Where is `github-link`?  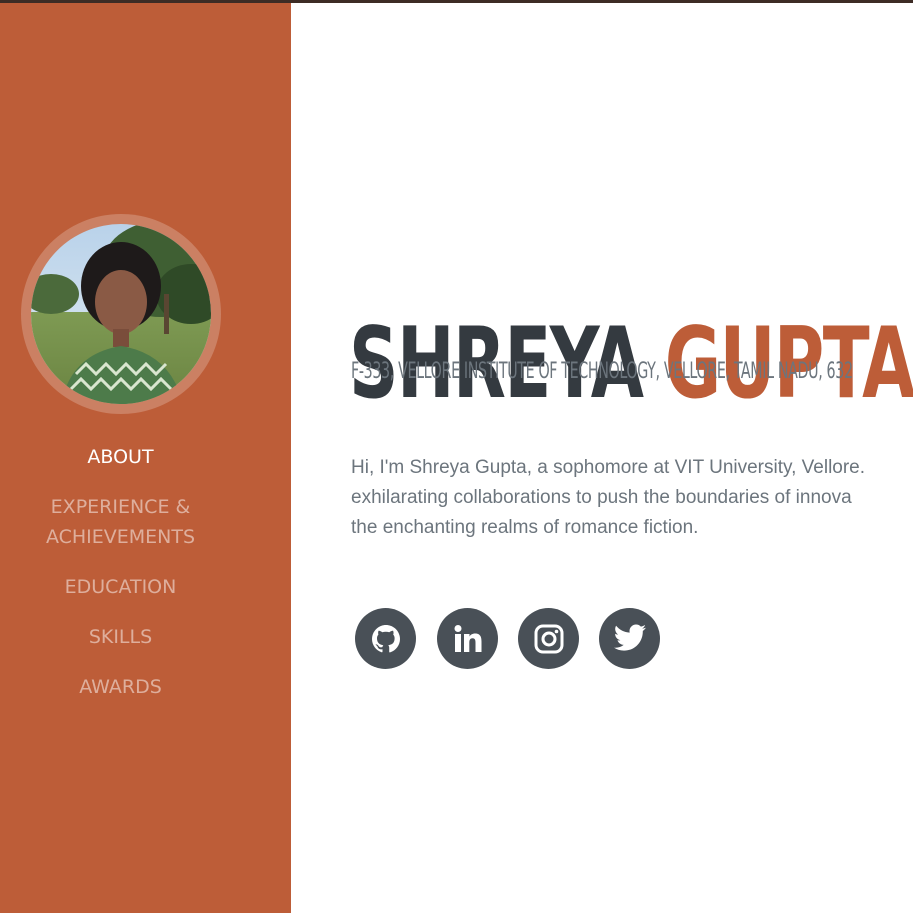
github-link is located at coordinates (385, 638).